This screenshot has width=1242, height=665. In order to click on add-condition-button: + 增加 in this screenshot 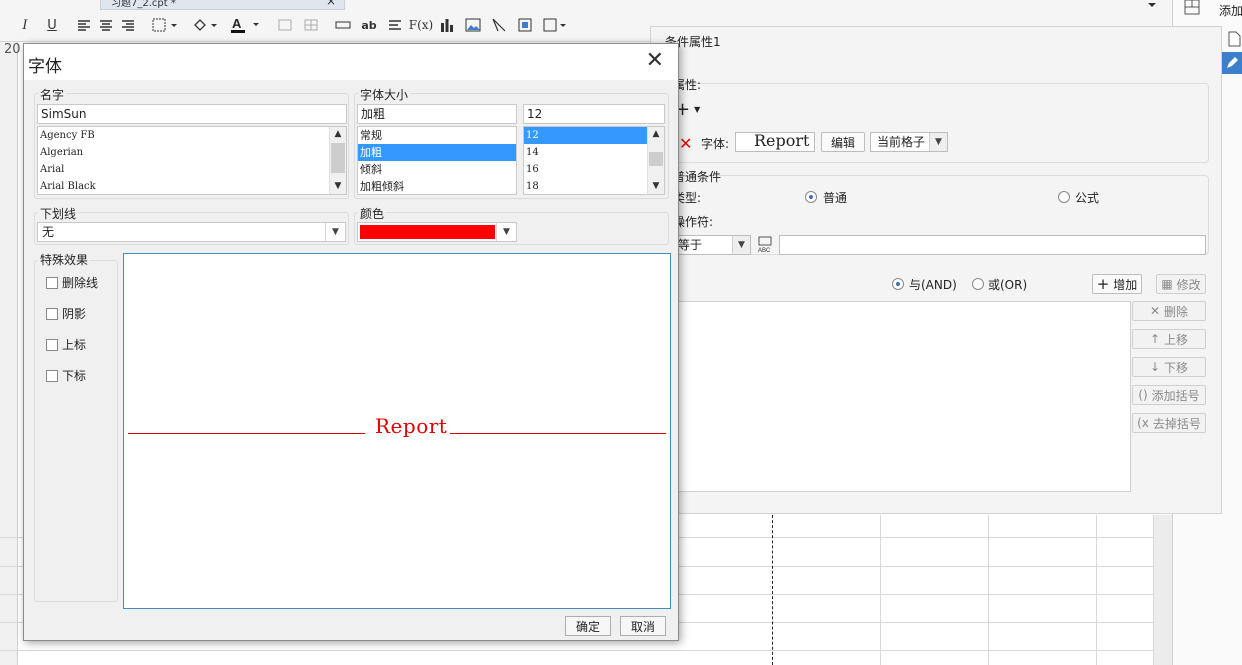, I will do `click(1117, 284)`.